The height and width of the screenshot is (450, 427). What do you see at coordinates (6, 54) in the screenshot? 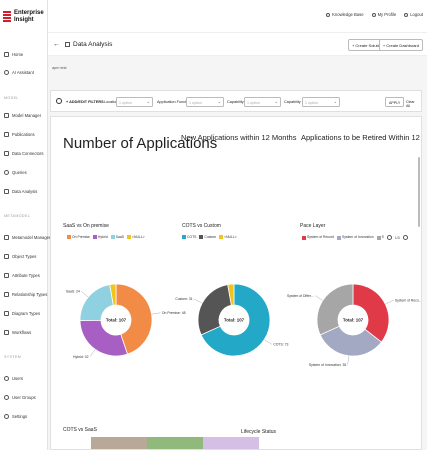
I see `home-icon` at bounding box center [6, 54].